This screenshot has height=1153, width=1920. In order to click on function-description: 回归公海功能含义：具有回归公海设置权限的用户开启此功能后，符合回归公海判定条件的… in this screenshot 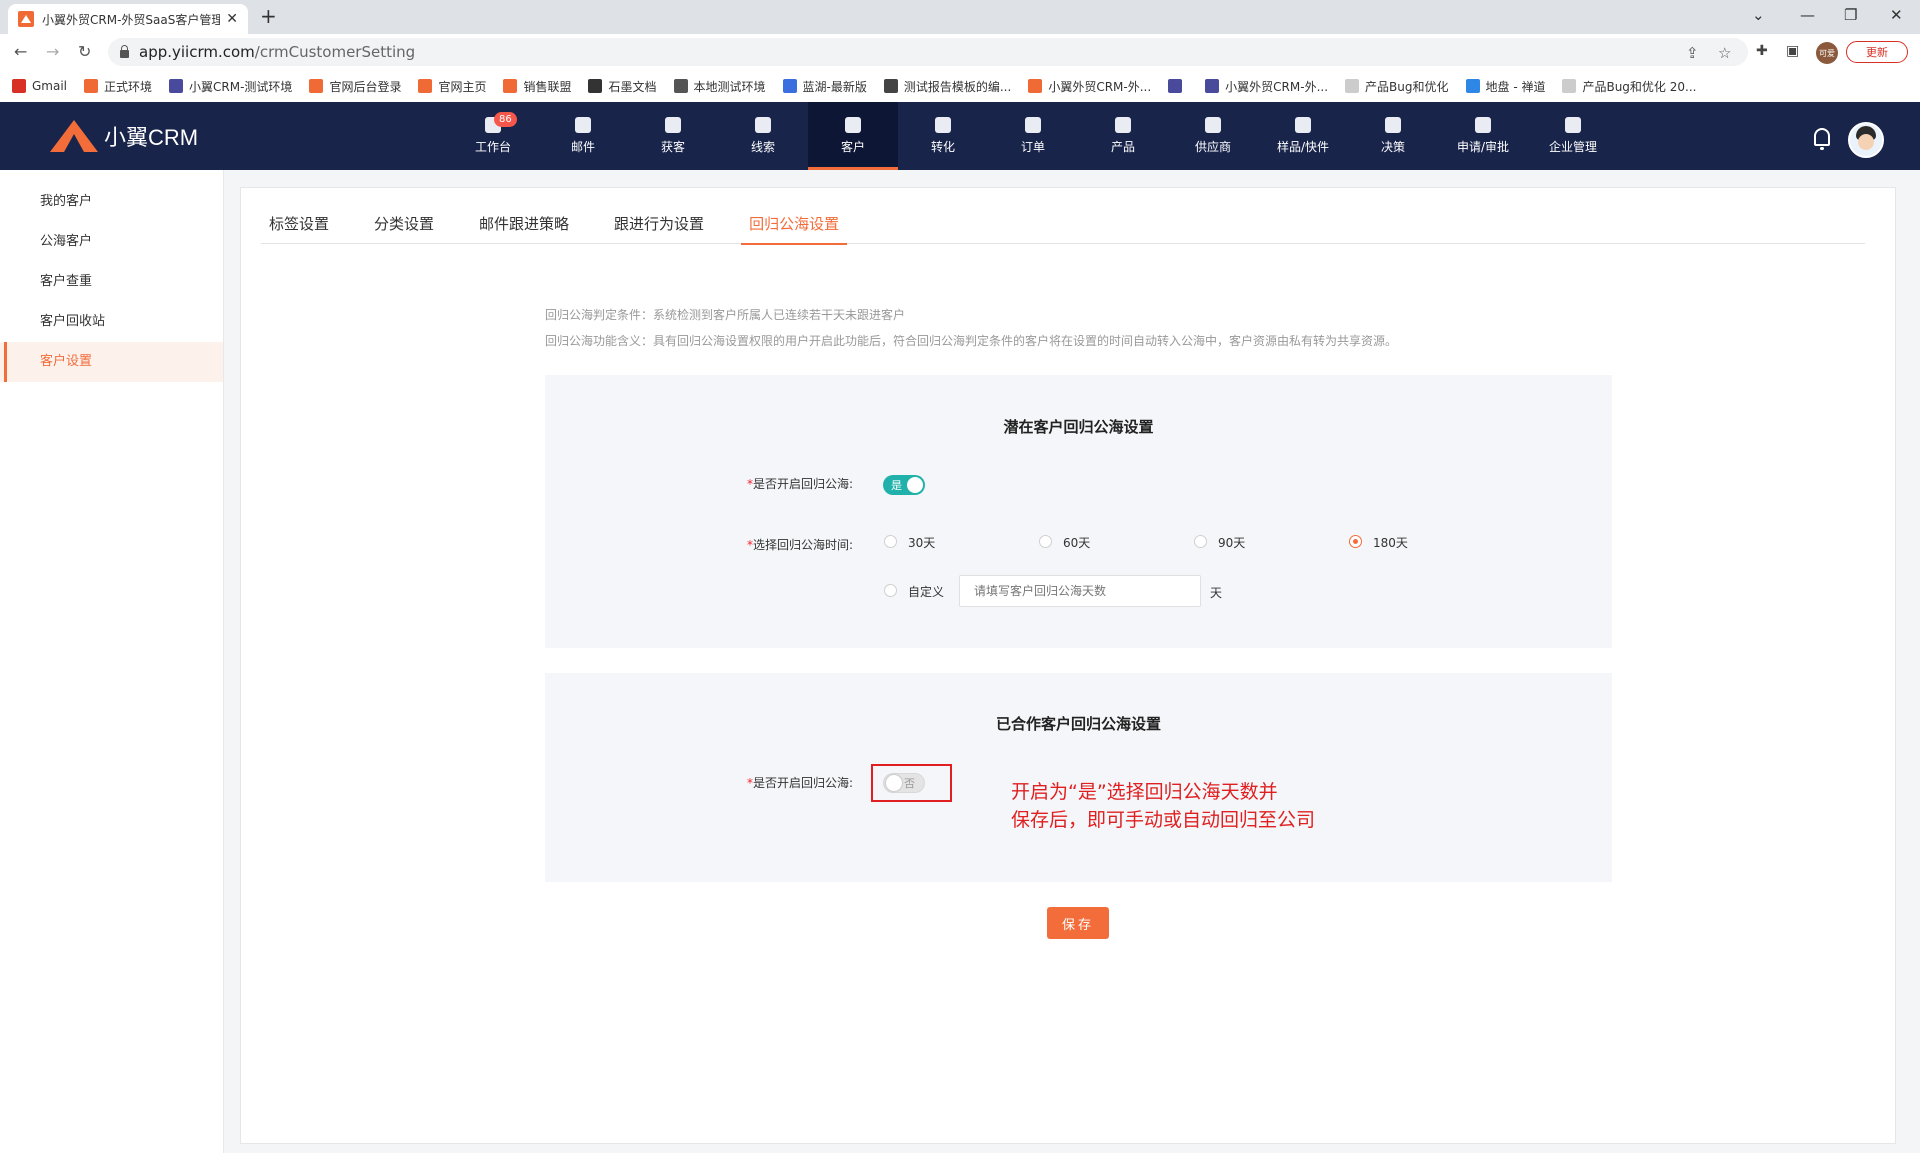, I will do `click(971, 341)`.